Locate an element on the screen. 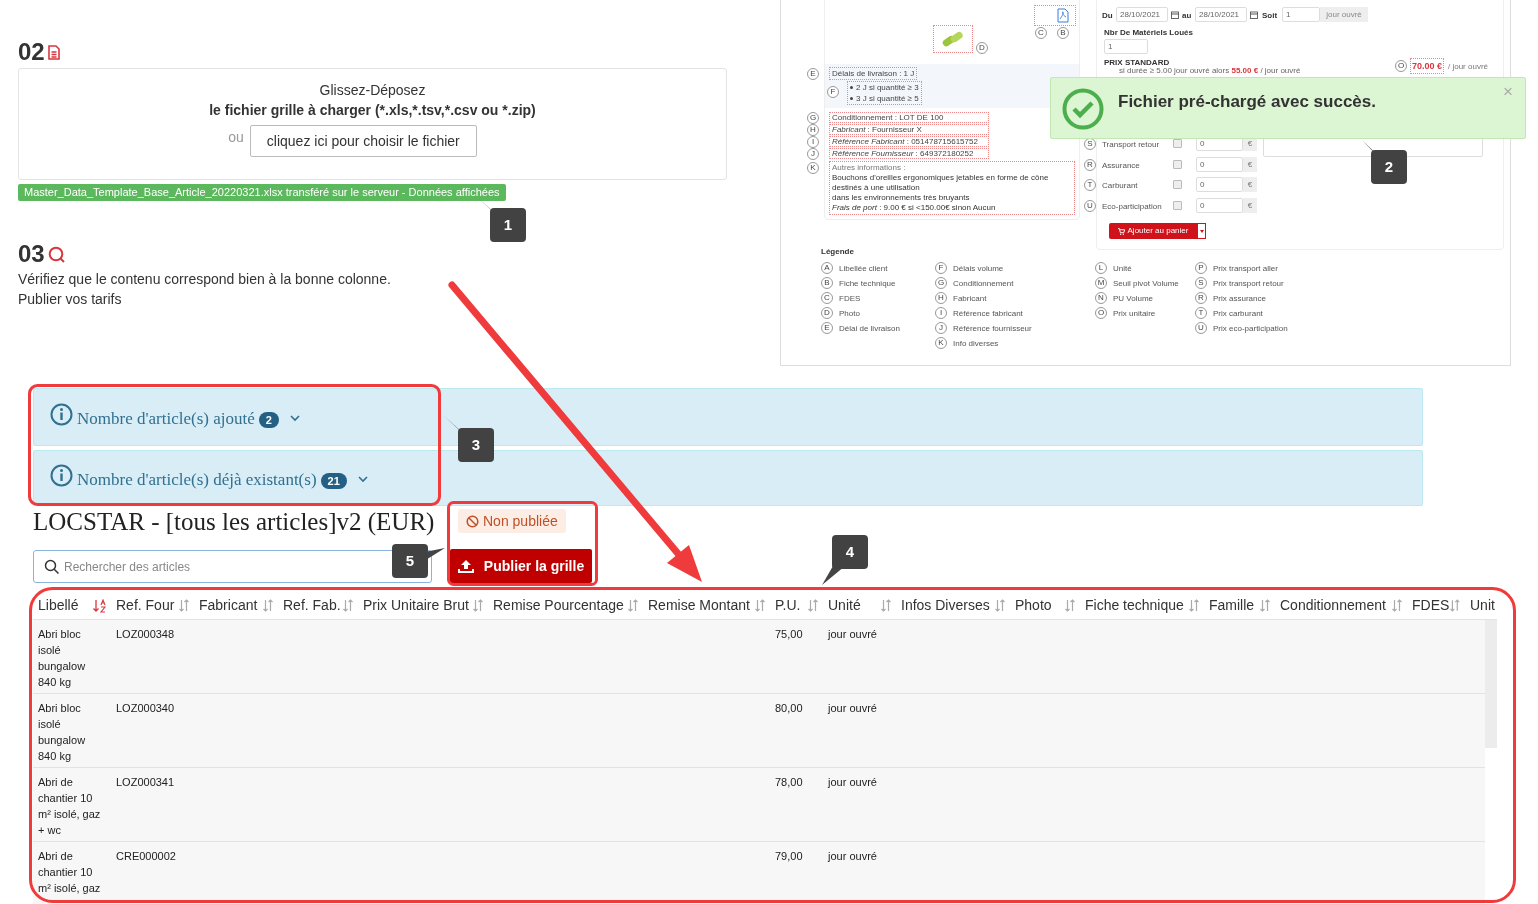 The height and width of the screenshot is (904, 1538). legend-label: Prix transport aller is located at coordinates (1245, 269).